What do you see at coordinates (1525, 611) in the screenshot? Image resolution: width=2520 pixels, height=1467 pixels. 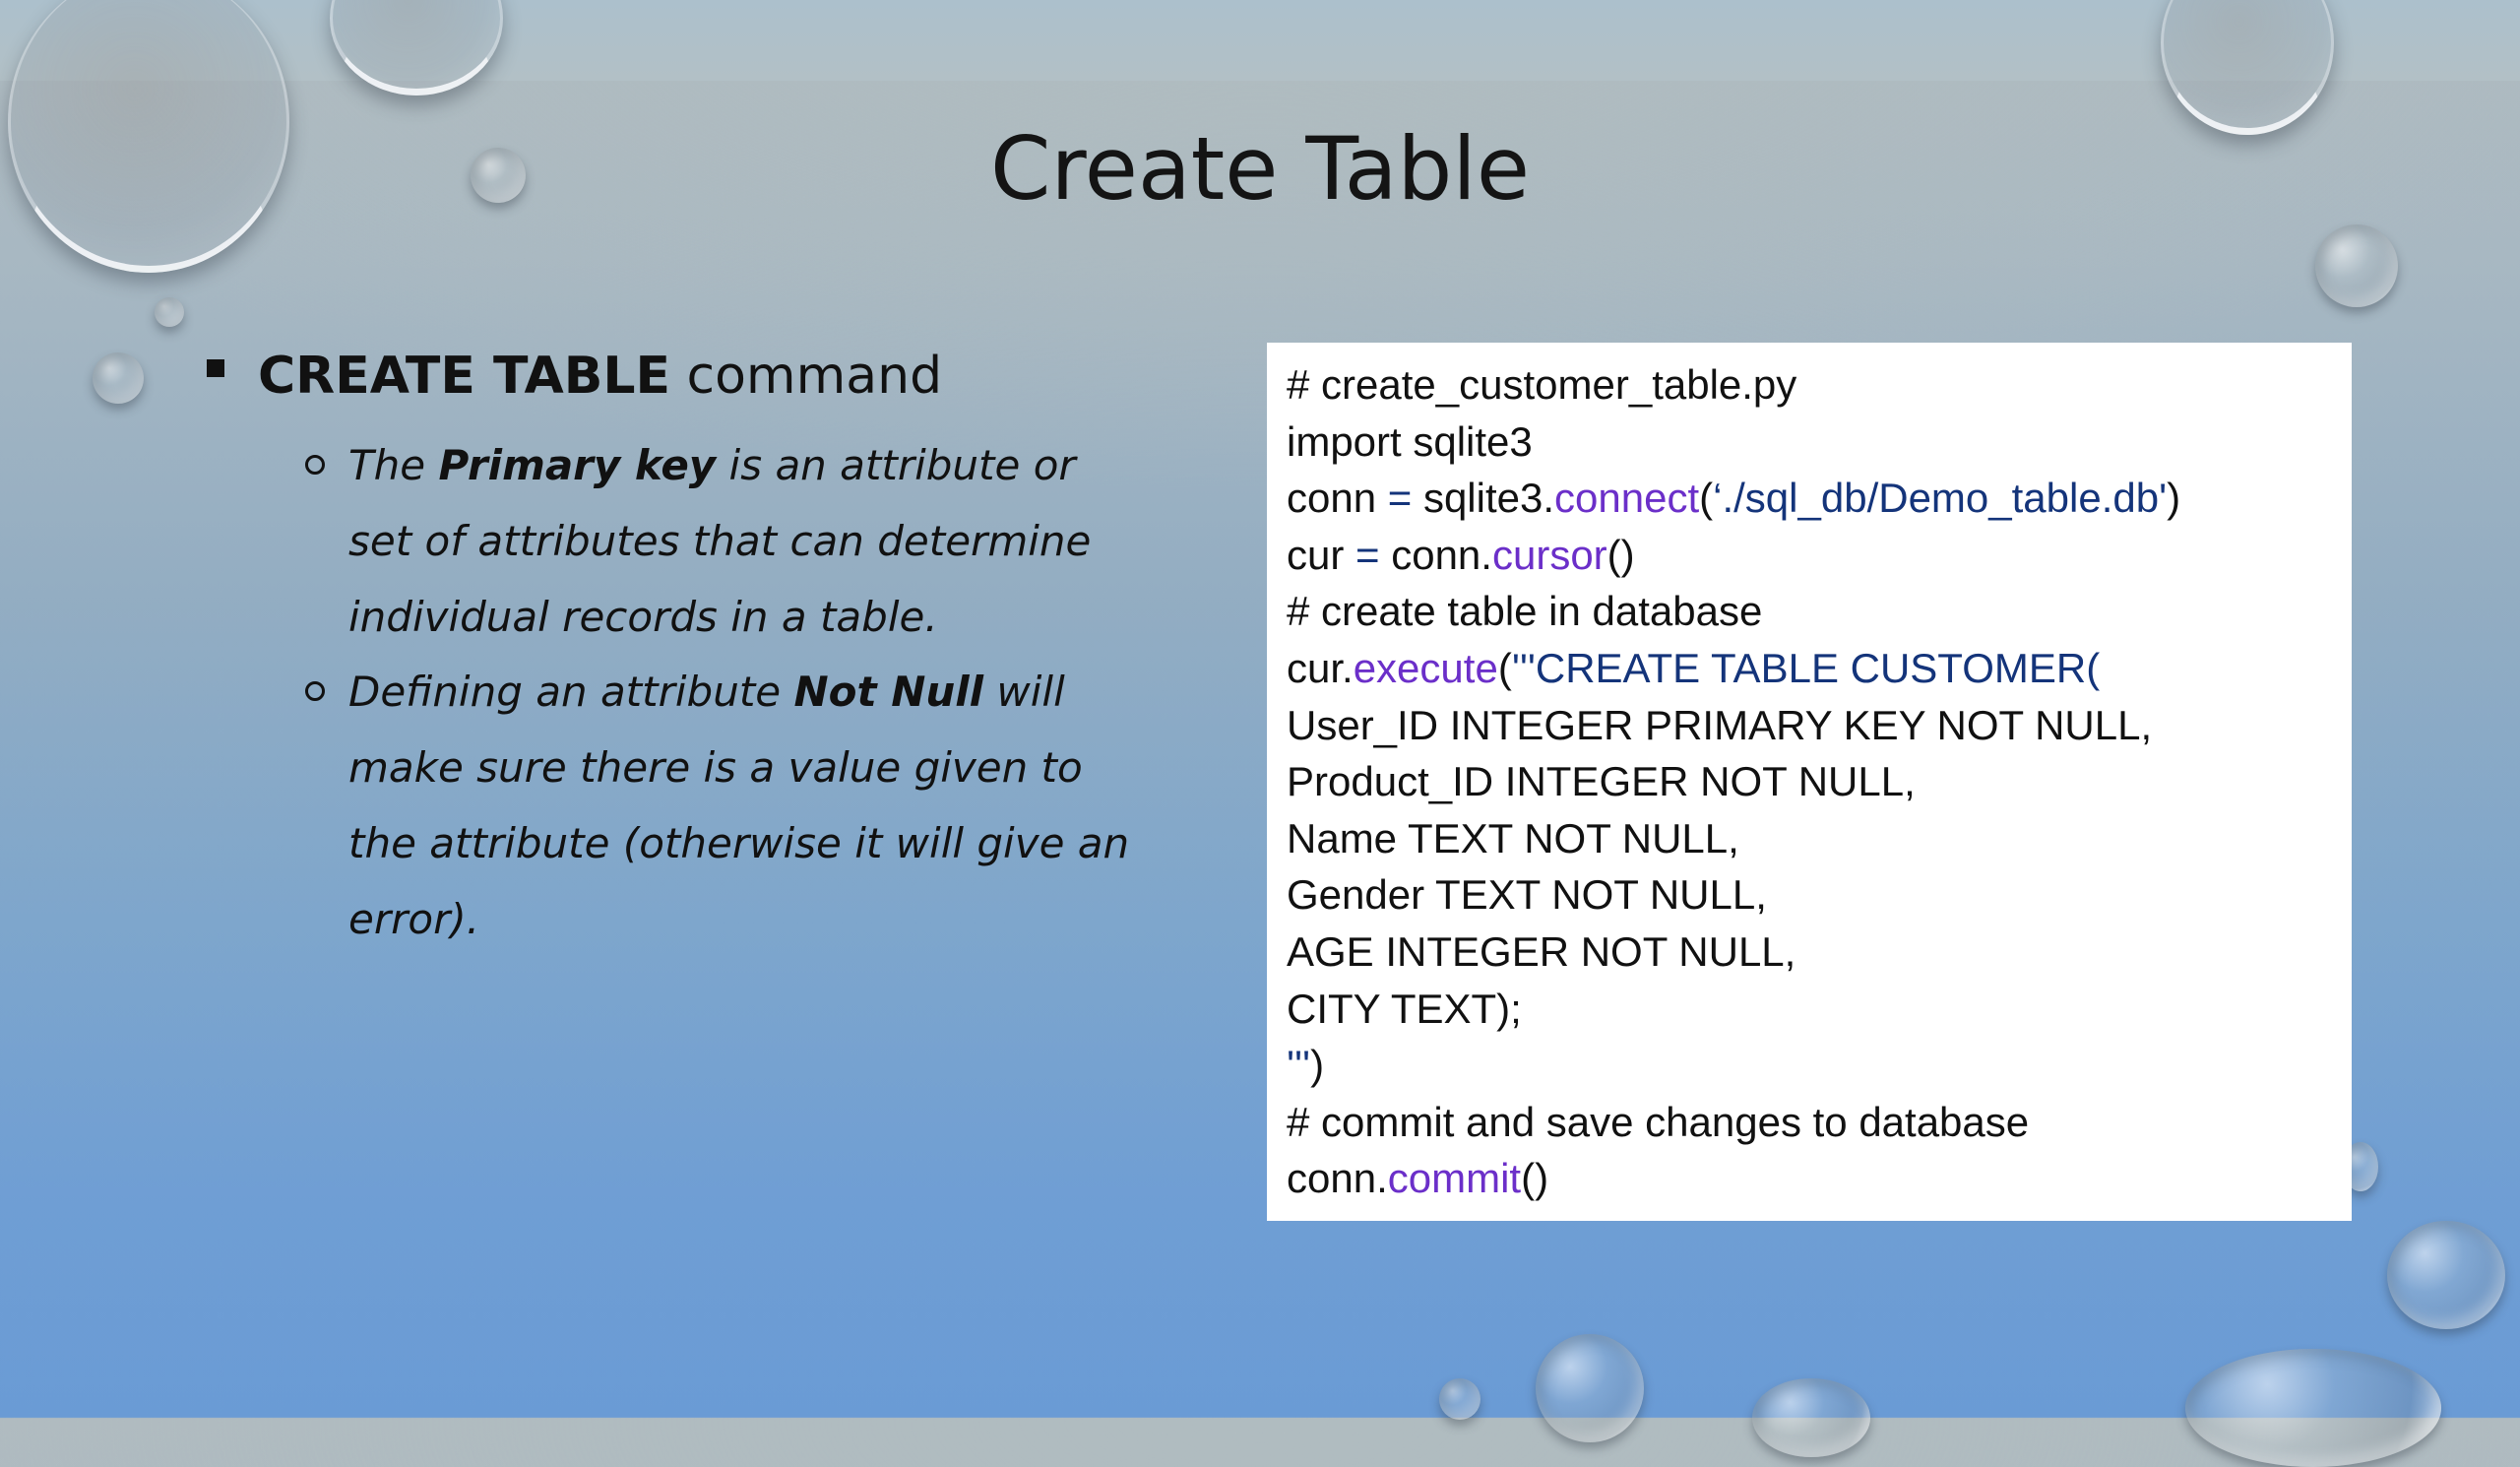 I see `code-comment: # create table in database` at bounding box center [1525, 611].